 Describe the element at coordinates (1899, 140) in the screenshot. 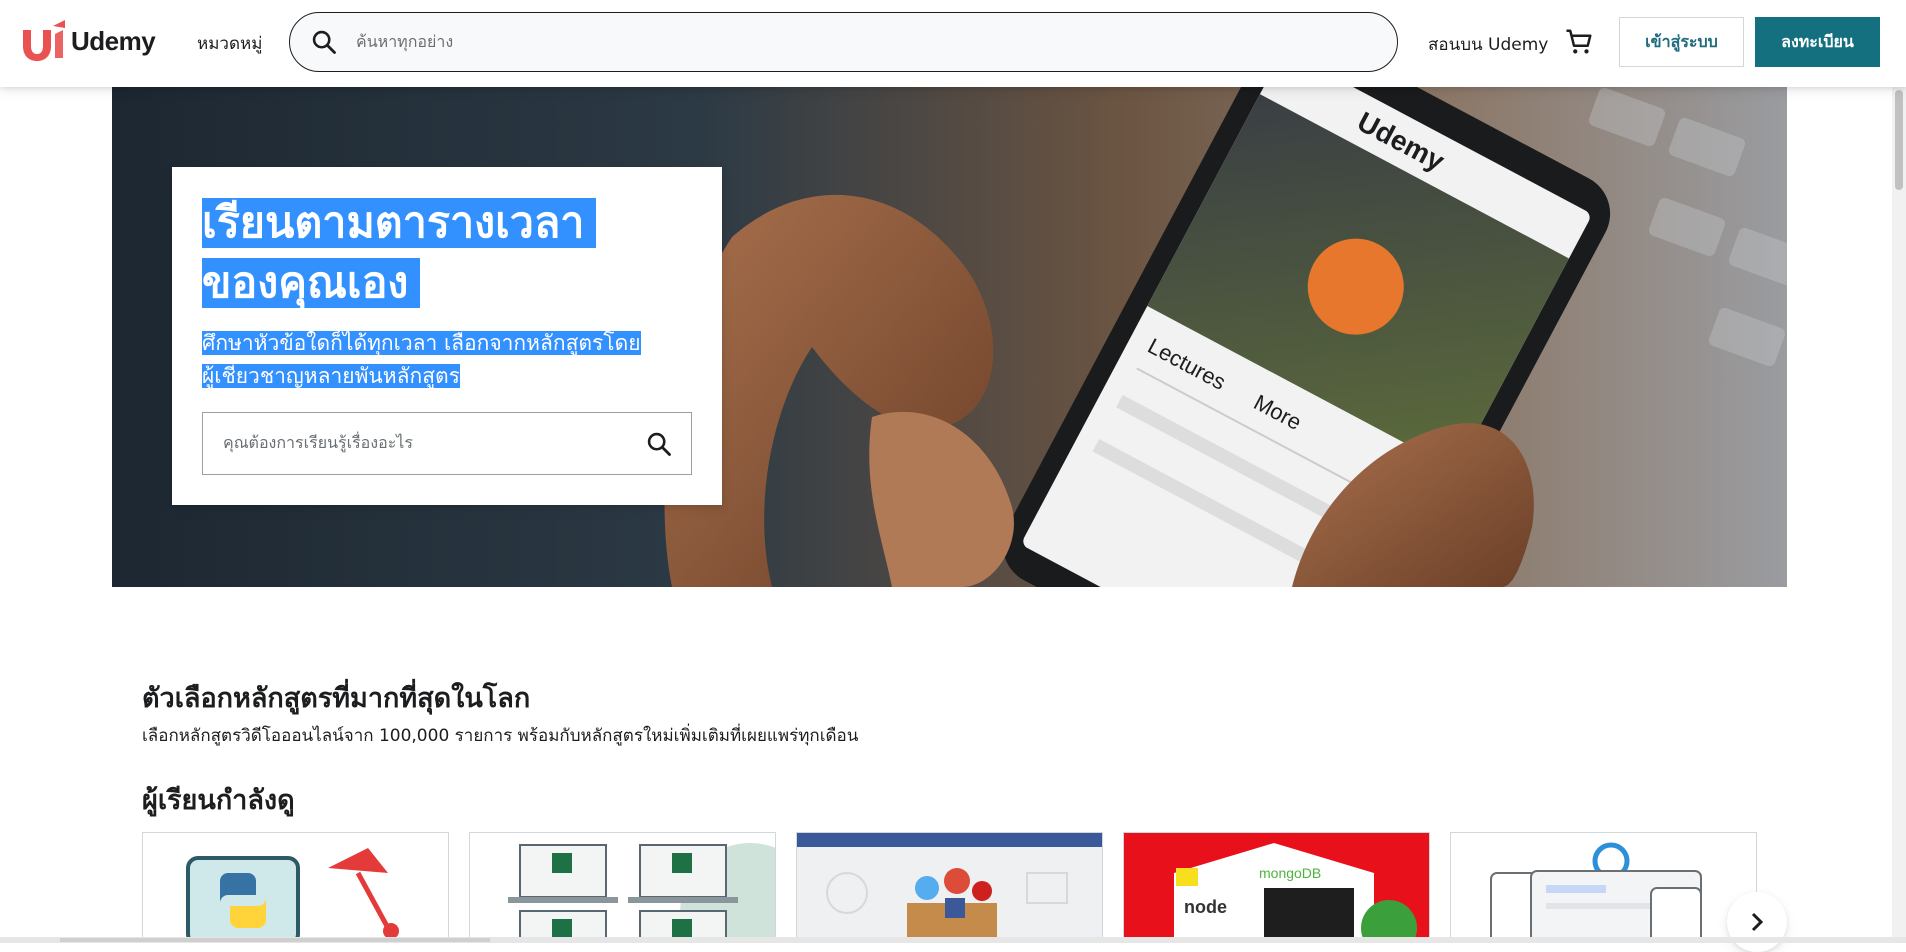

I see `vertical-scrollbar-thumb` at that location.